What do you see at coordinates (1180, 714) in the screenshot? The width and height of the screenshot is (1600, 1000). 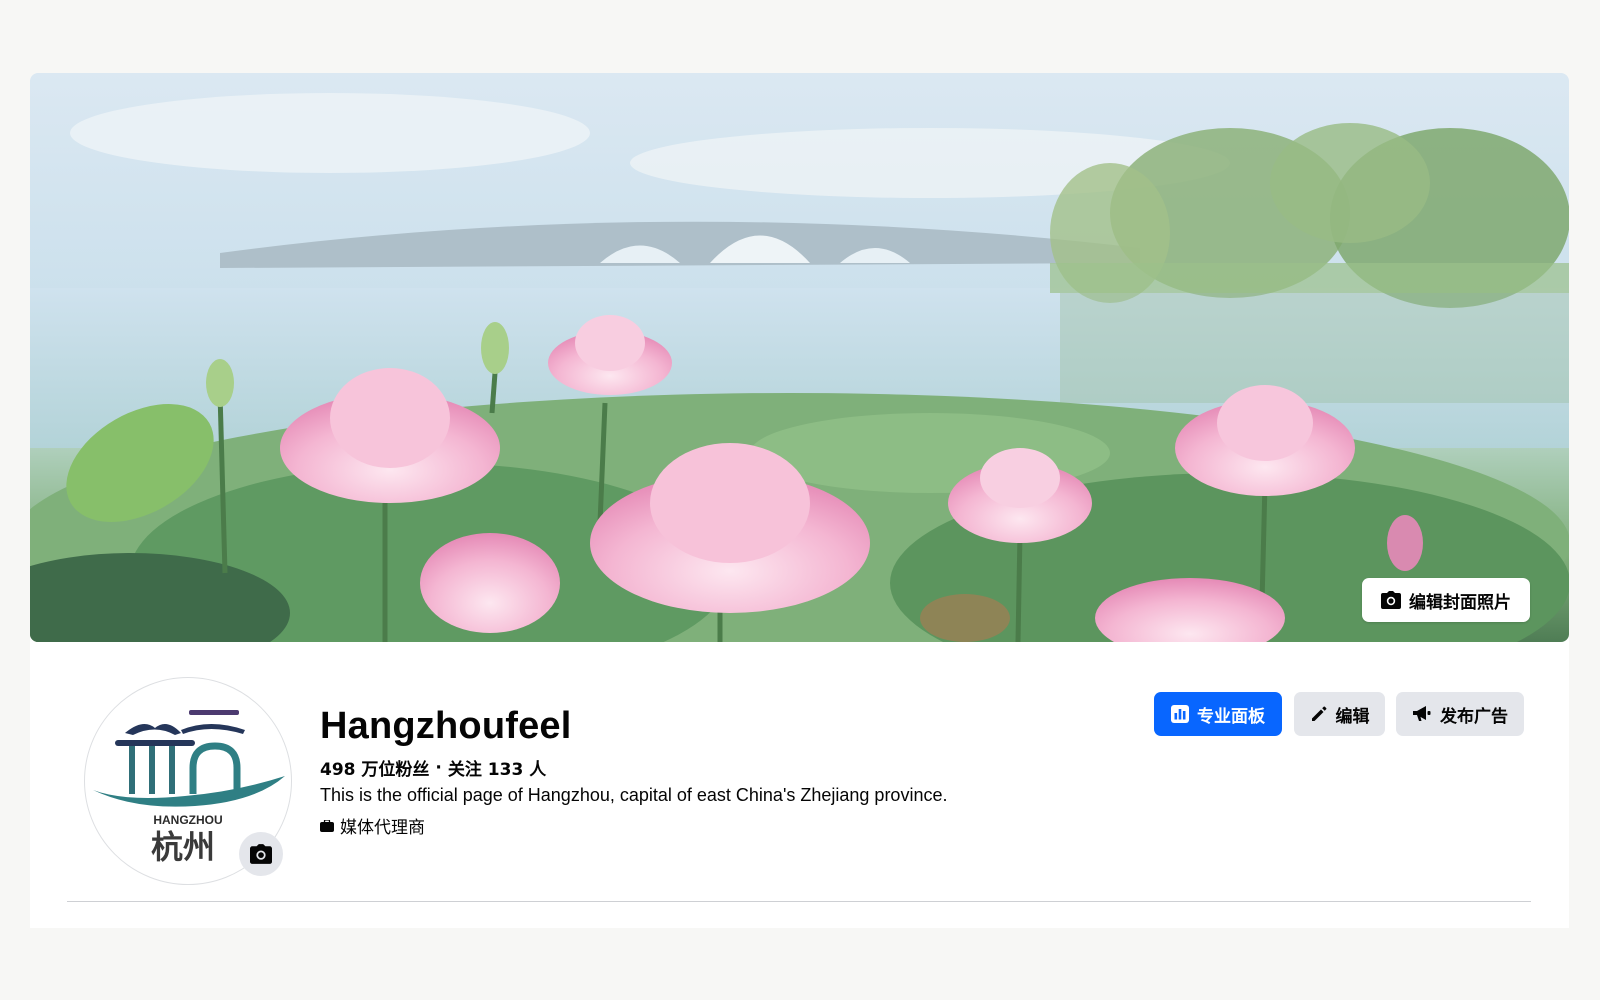 I see `dashboard-icon` at bounding box center [1180, 714].